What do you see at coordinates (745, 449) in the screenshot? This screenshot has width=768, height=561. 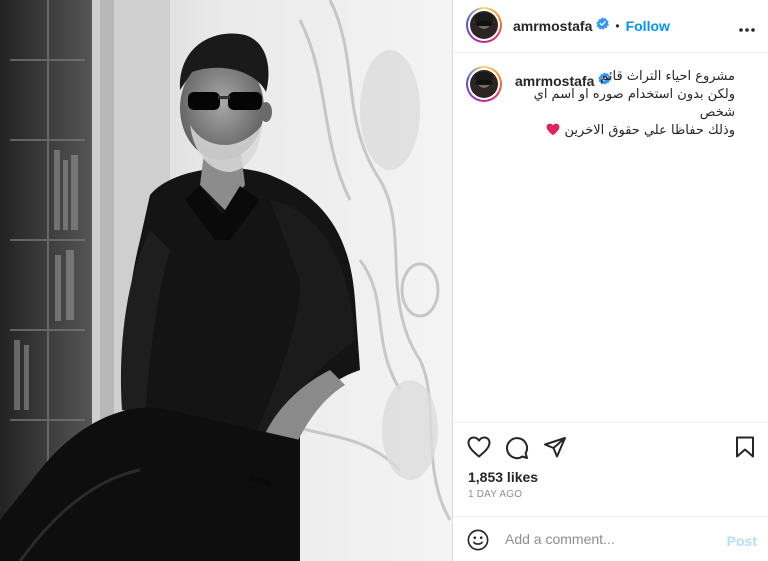 I see `bookmark-icon` at bounding box center [745, 449].